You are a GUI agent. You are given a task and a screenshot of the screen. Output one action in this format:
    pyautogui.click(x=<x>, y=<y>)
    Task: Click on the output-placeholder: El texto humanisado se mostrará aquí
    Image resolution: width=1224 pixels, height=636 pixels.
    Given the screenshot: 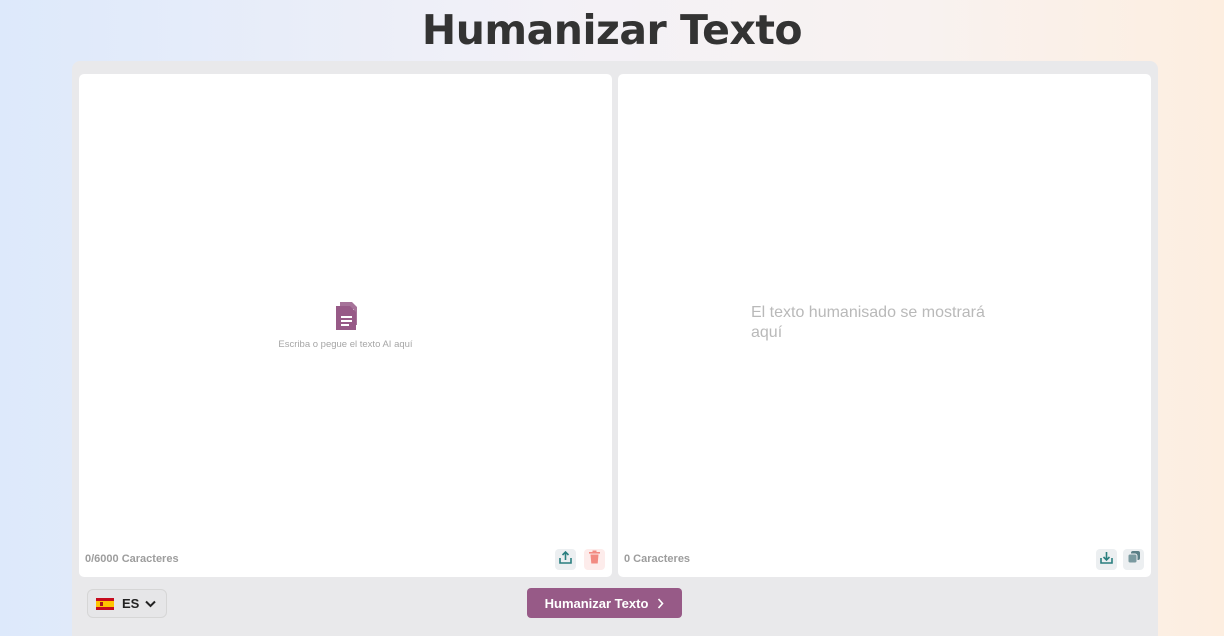 What is the action you would take?
    pyautogui.click(x=868, y=322)
    